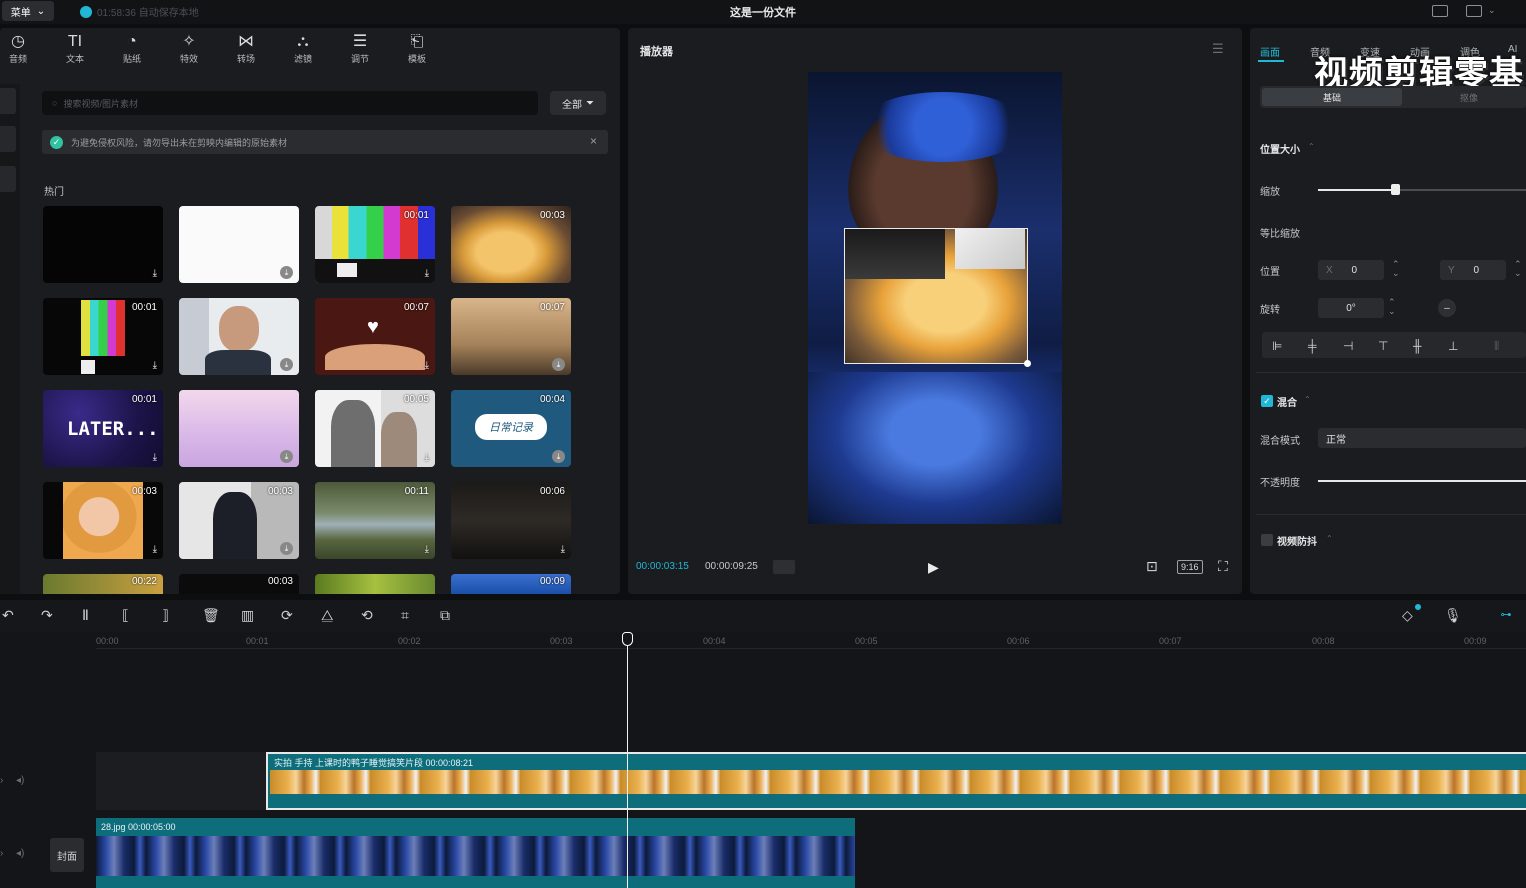 The height and width of the screenshot is (888, 1526). I want to click on playhead-handle, so click(627, 639).